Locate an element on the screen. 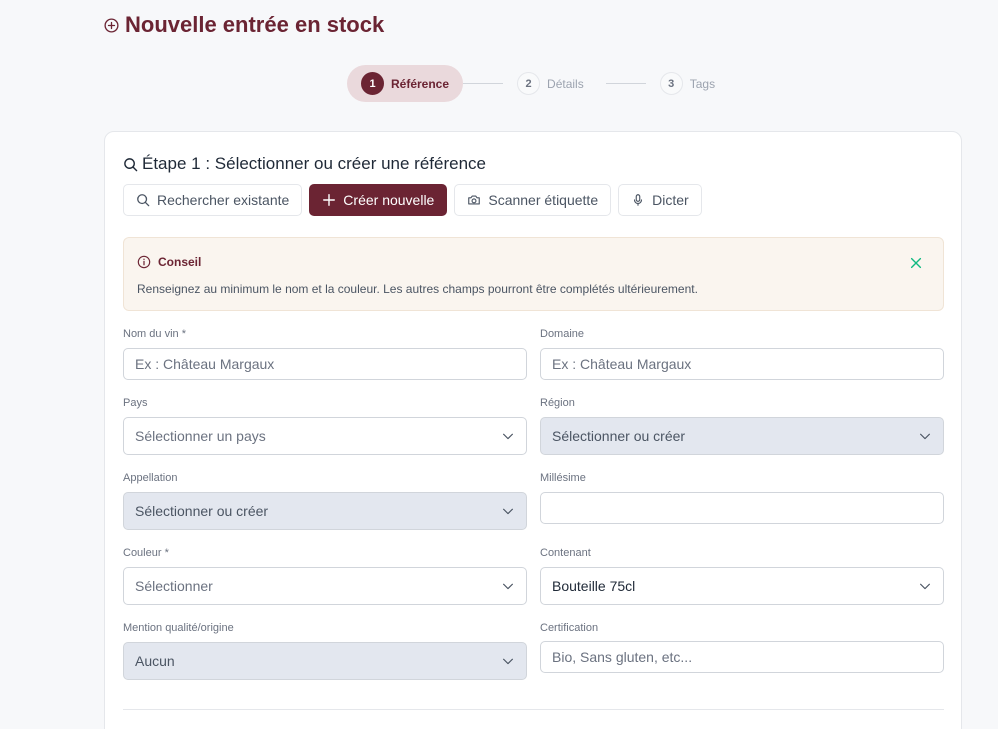 The image size is (998, 729). step-label: Détails is located at coordinates (565, 83).